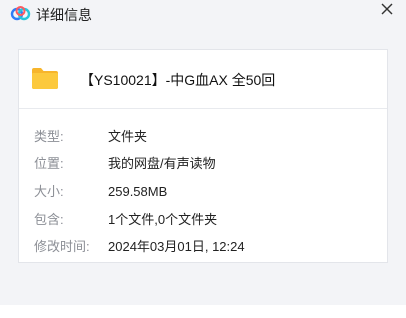 Image resolution: width=406 pixels, height=318 pixels. I want to click on baidu-netdisk-cloud-icon, so click(20, 14).